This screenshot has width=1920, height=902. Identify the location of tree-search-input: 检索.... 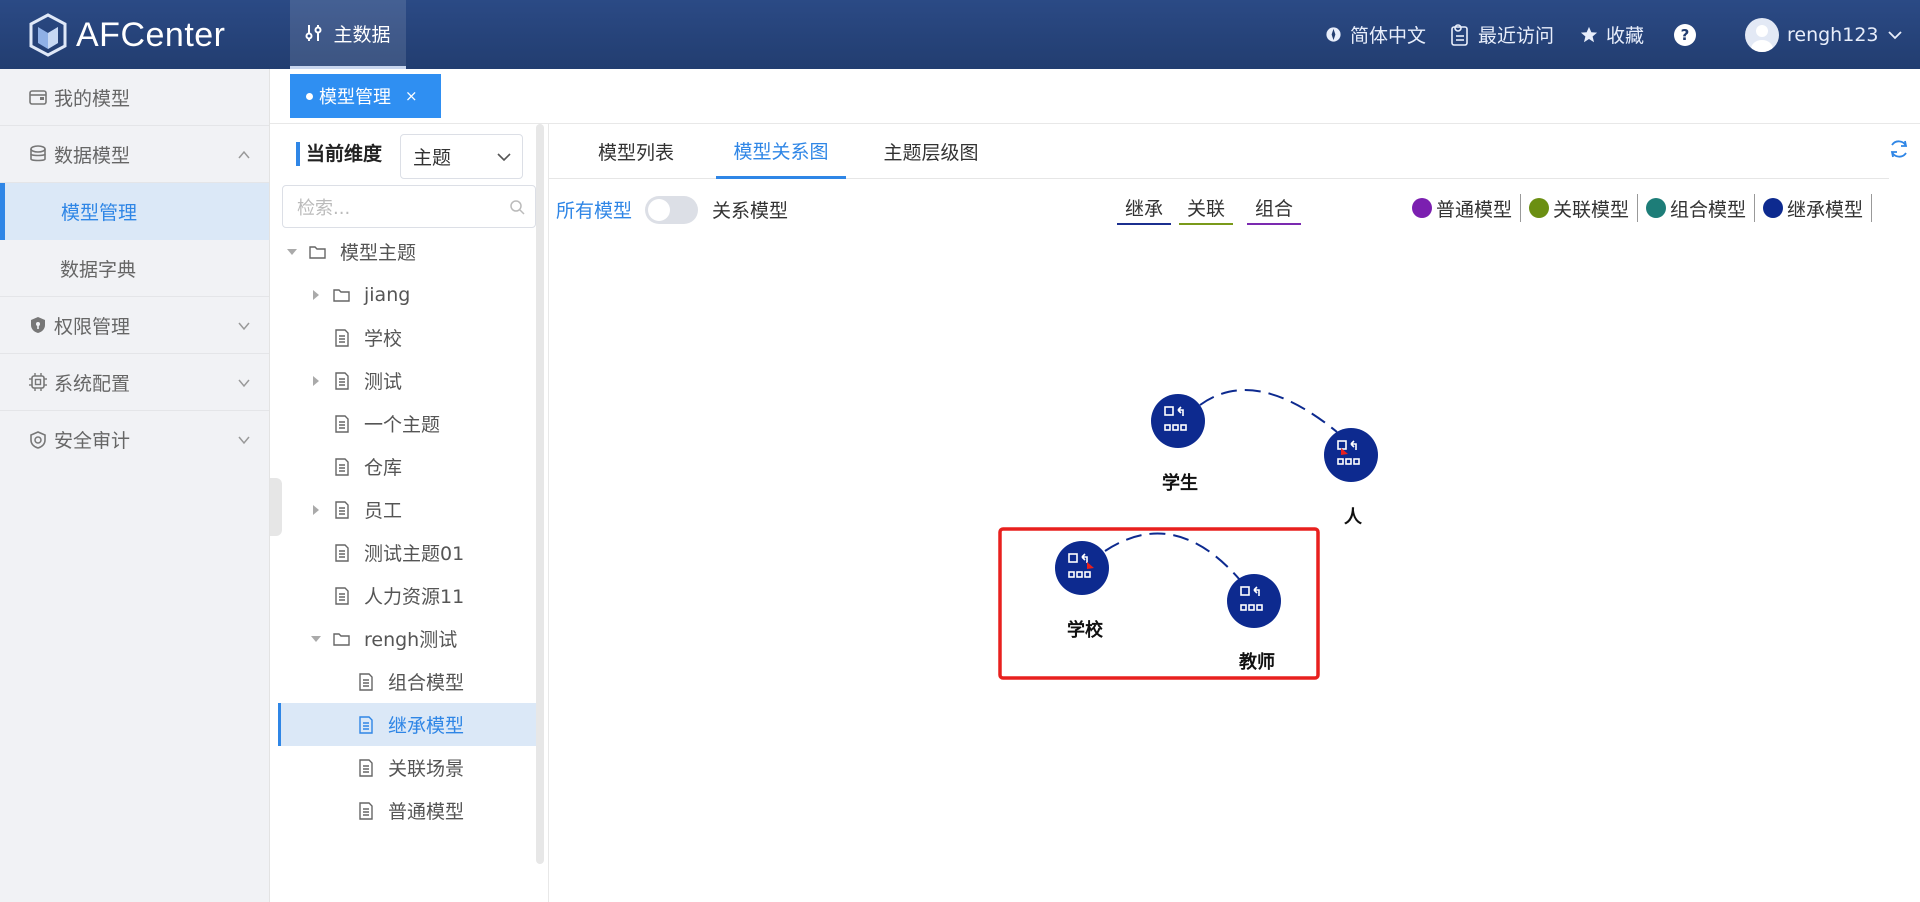
(409, 206).